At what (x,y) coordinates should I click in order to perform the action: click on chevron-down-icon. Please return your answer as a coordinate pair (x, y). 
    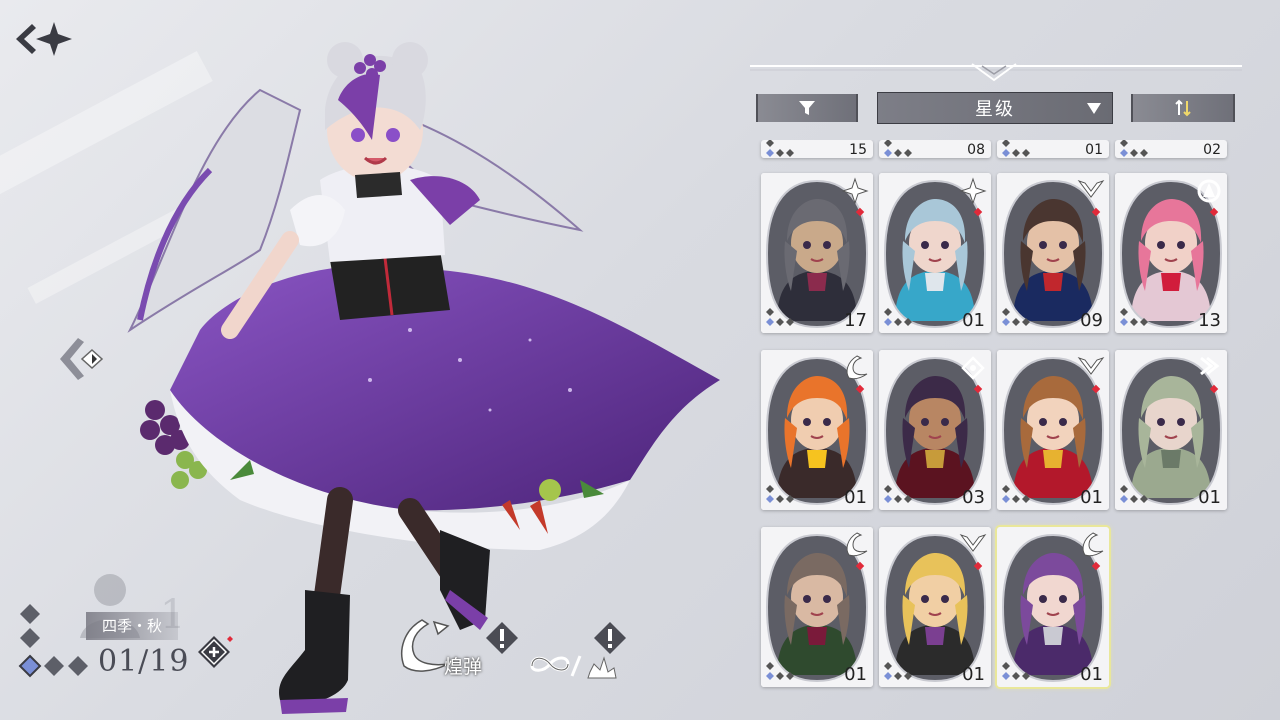
    Looking at the image, I should click on (1094, 108).